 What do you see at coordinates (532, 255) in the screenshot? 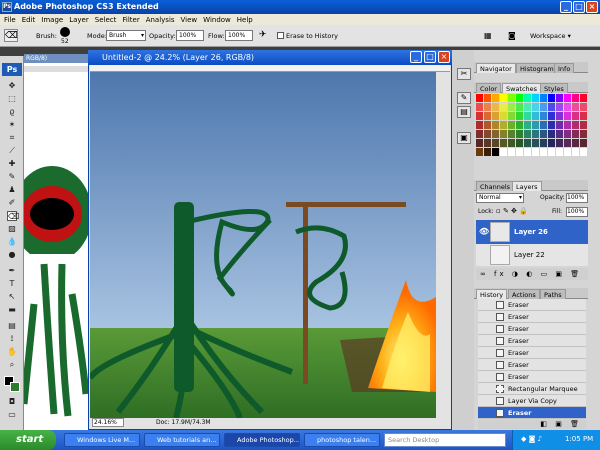
I see `layer-row: Layer 22` at bounding box center [532, 255].